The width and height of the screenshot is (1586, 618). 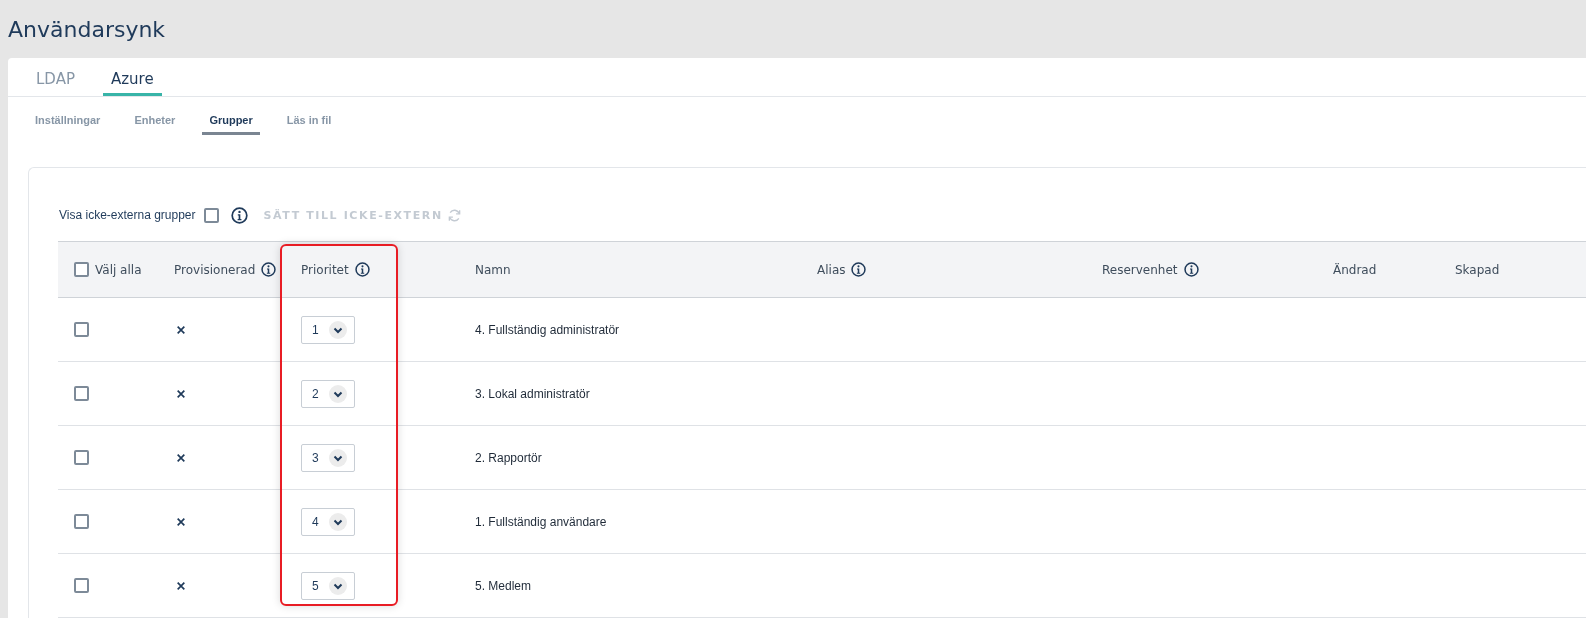 I want to click on column-header: Alias, so click(x=831, y=269).